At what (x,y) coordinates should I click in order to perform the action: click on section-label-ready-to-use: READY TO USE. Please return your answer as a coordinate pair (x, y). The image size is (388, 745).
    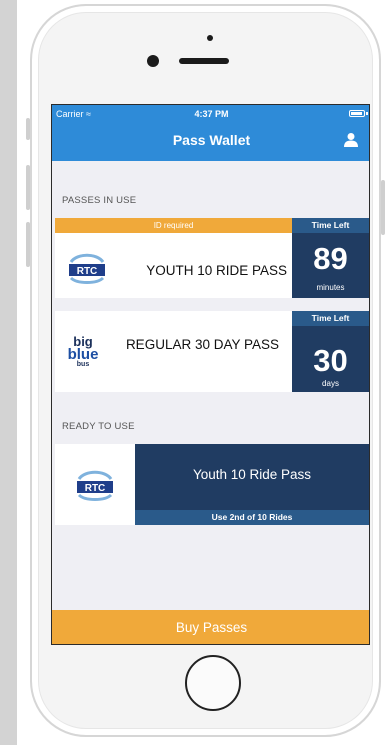
    Looking at the image, I should click on (98, 426).